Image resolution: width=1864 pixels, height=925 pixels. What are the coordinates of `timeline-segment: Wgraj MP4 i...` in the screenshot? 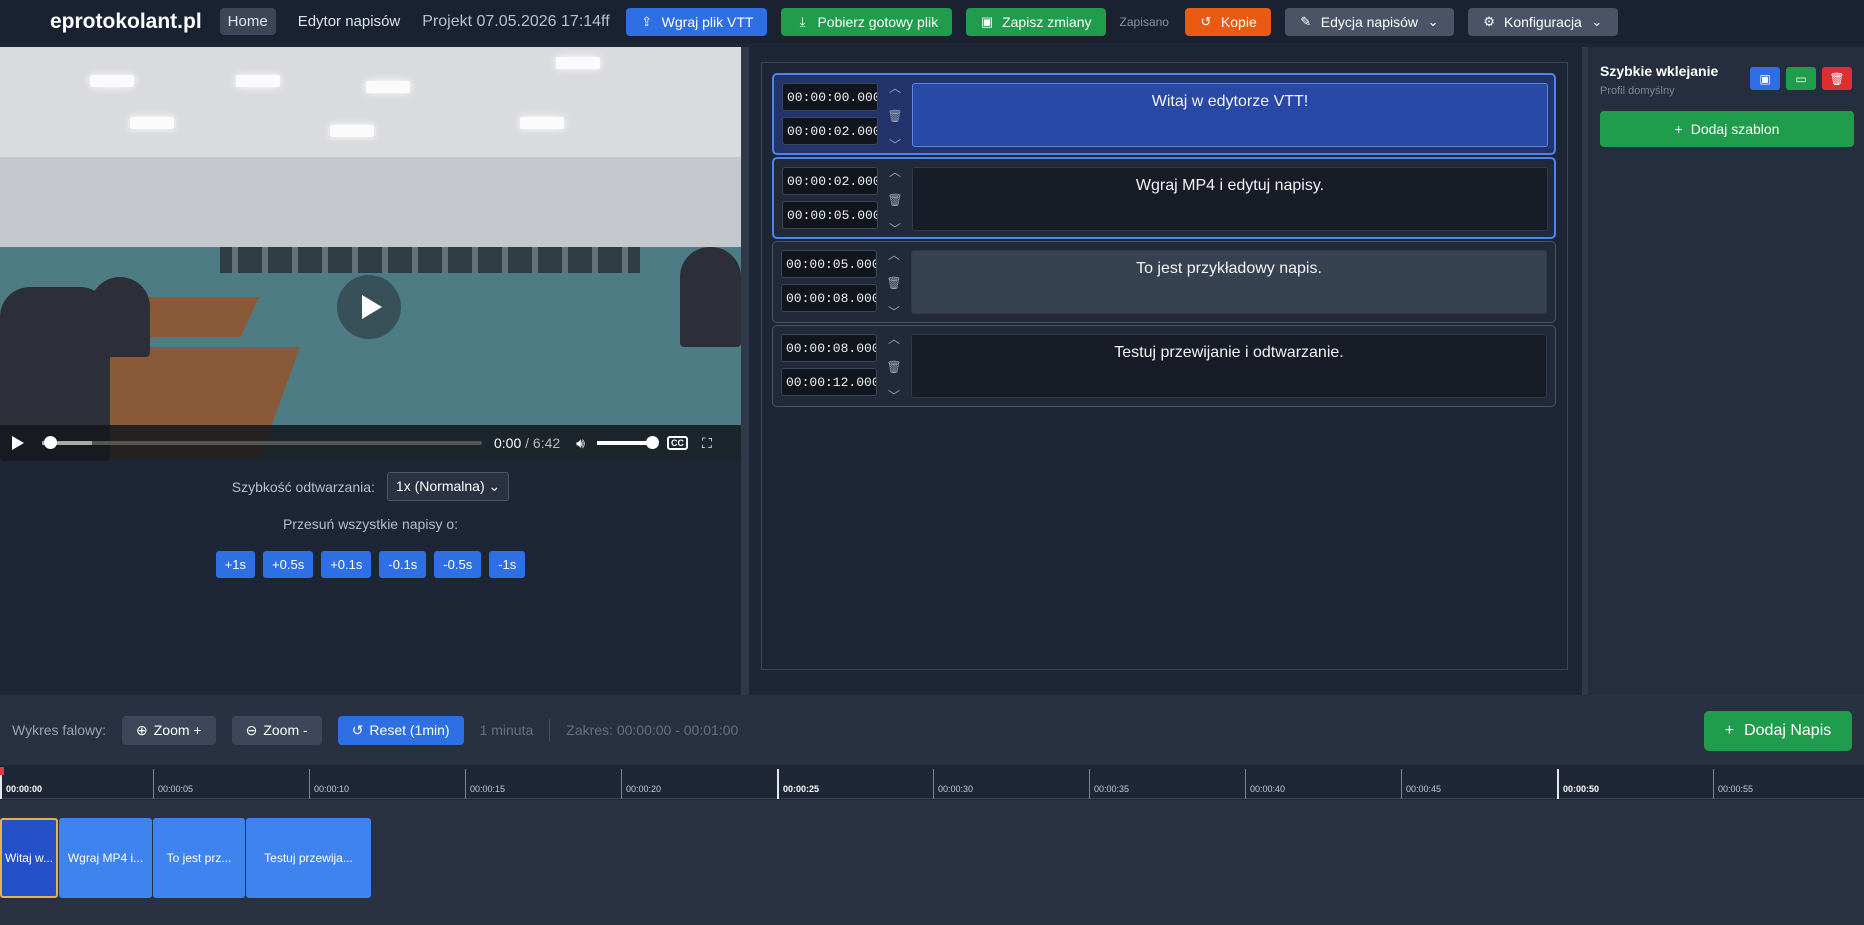 It's located at (105, 858).